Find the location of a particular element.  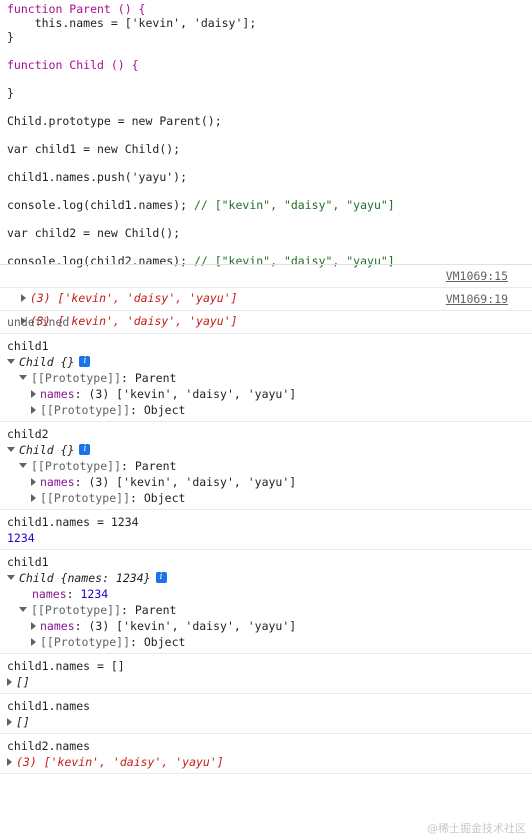

console-command: child1.names = 1234 is located at coordinates (266, 522).